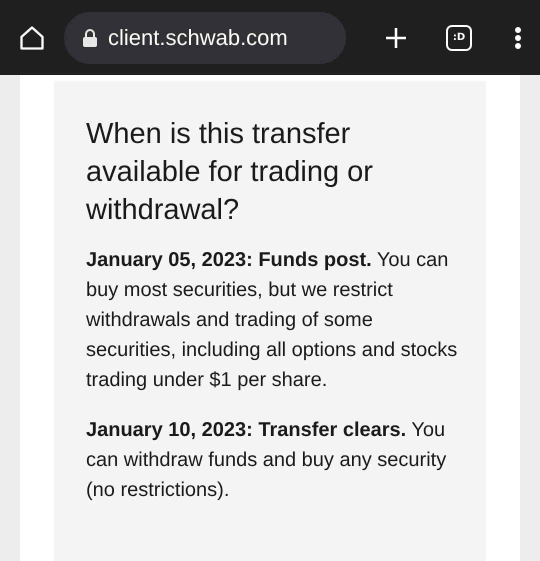 The image size is (540, 561). What do you see at coordinates (32, 38) in the screenshot?
I see `home-icon` at bounding box center [32, 38].